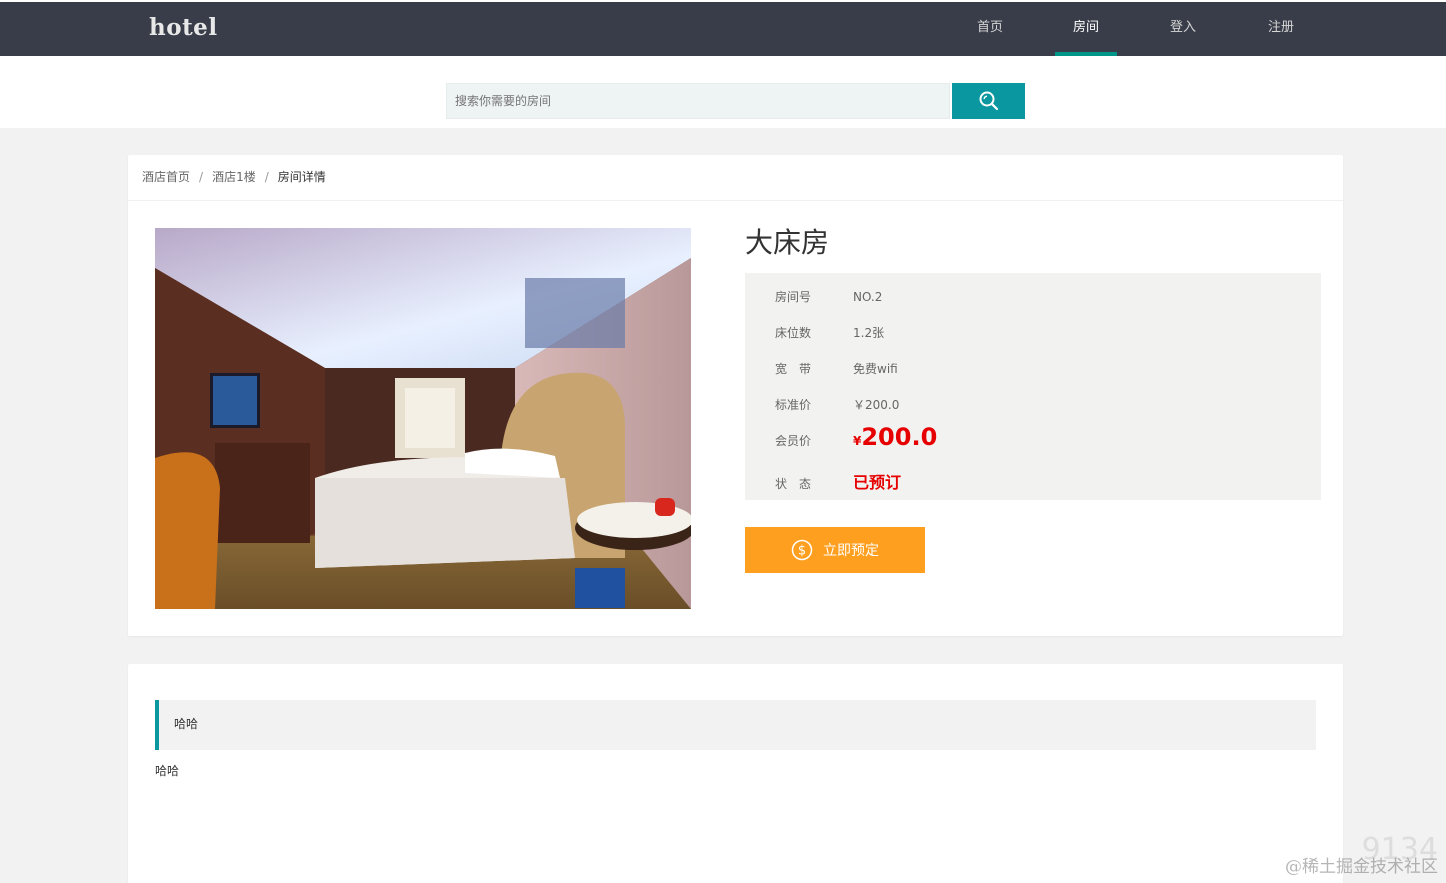  Describe the element at coordinates (793, 369) in the screenshot. I see `info-key: 宽 带` at that location.